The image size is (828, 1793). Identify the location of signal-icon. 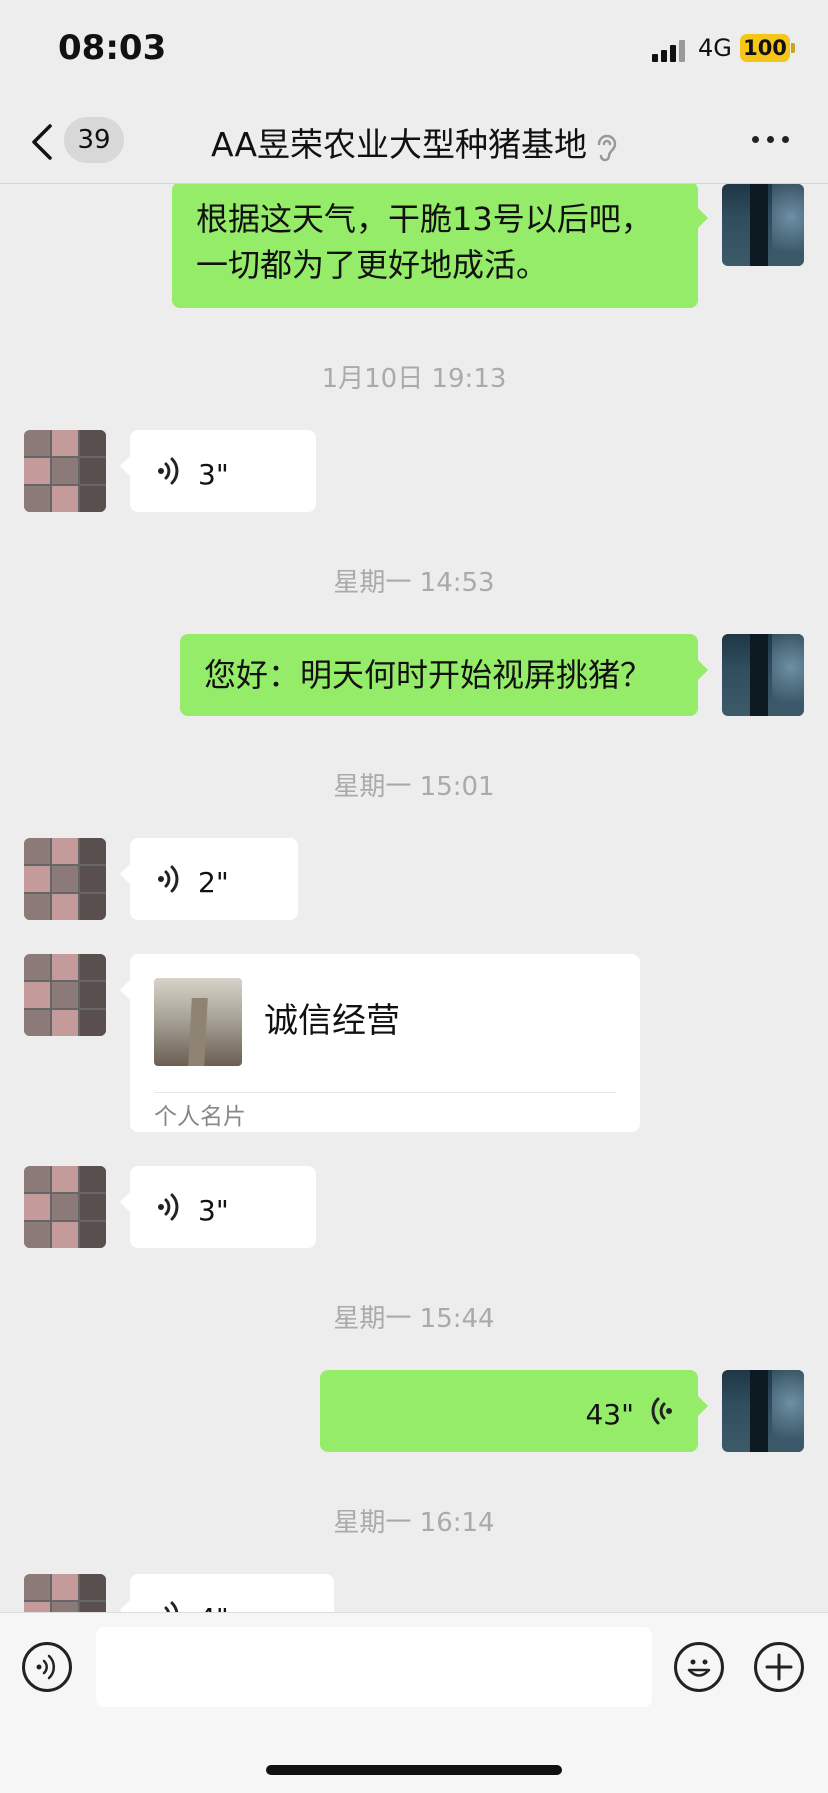
(671, 51).